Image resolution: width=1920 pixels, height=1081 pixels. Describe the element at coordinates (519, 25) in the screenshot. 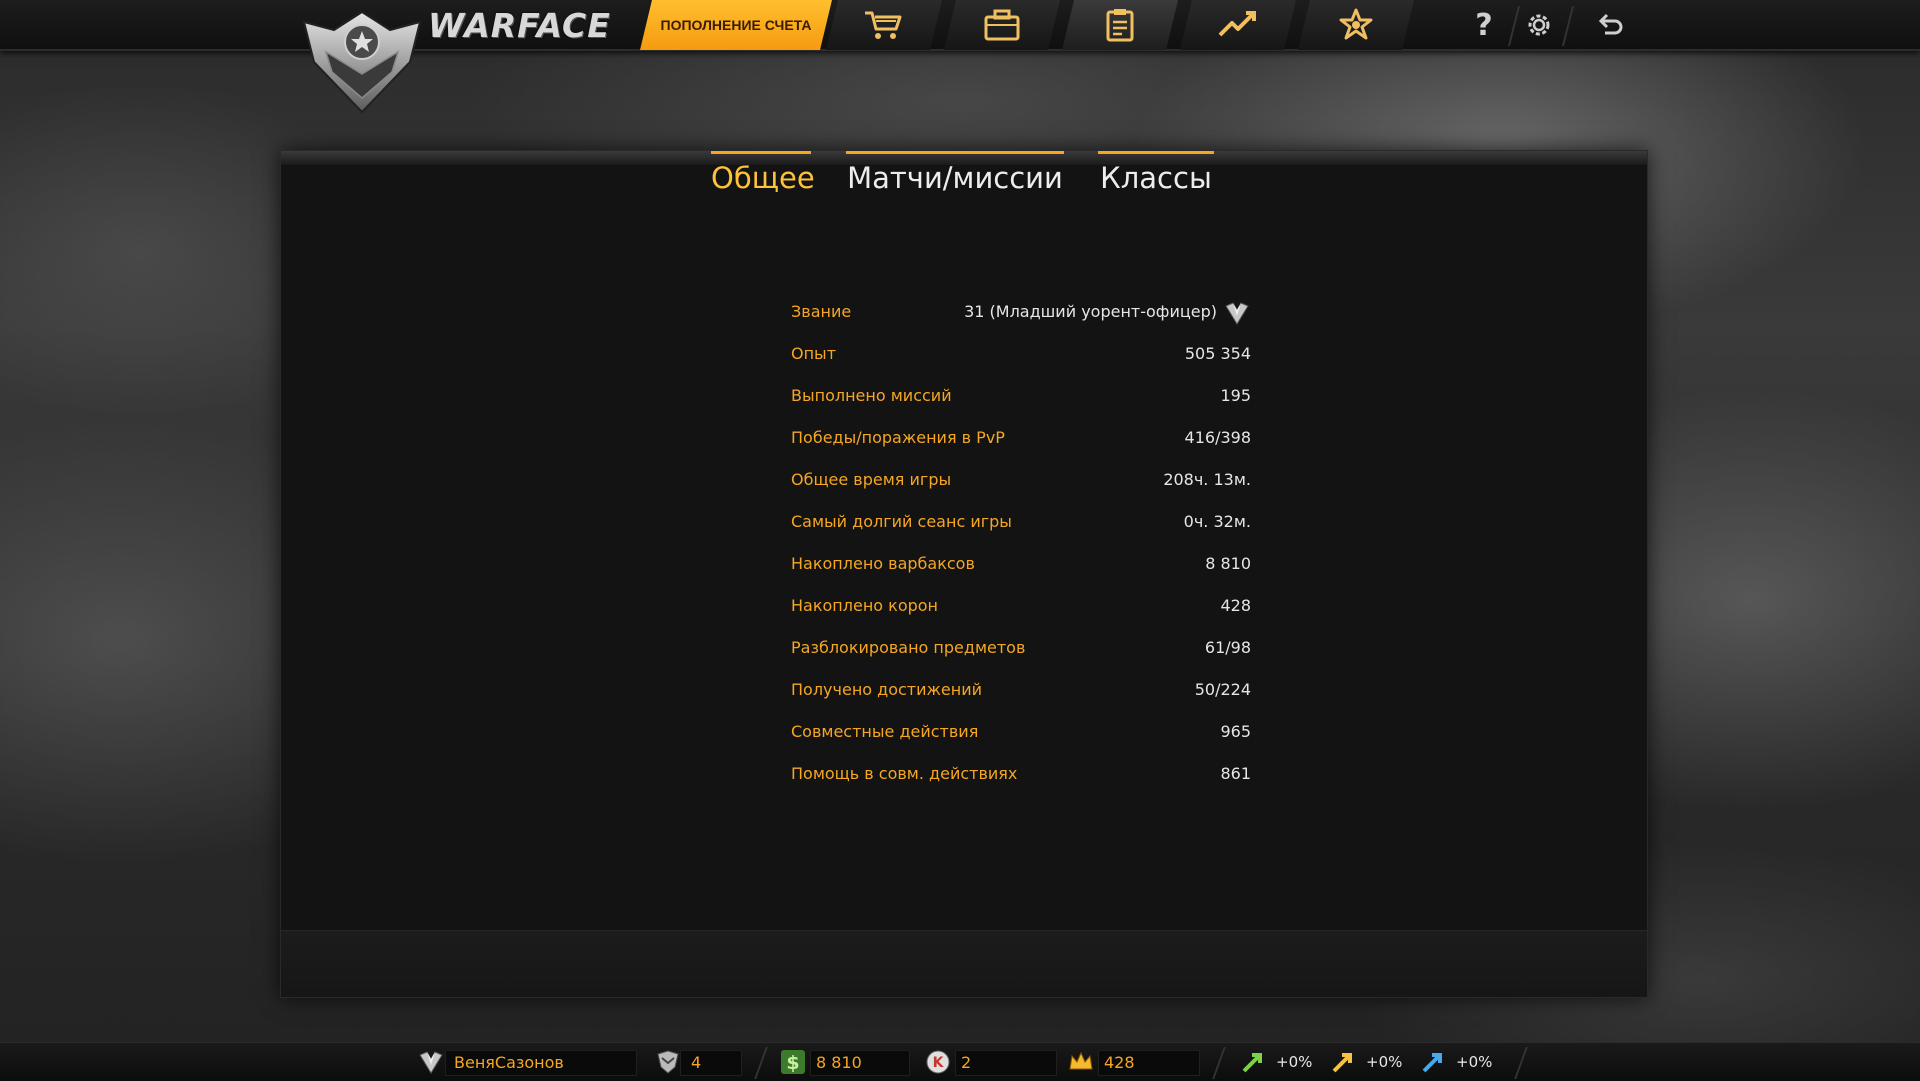

I see `logo-text: WARFACE` at that location.